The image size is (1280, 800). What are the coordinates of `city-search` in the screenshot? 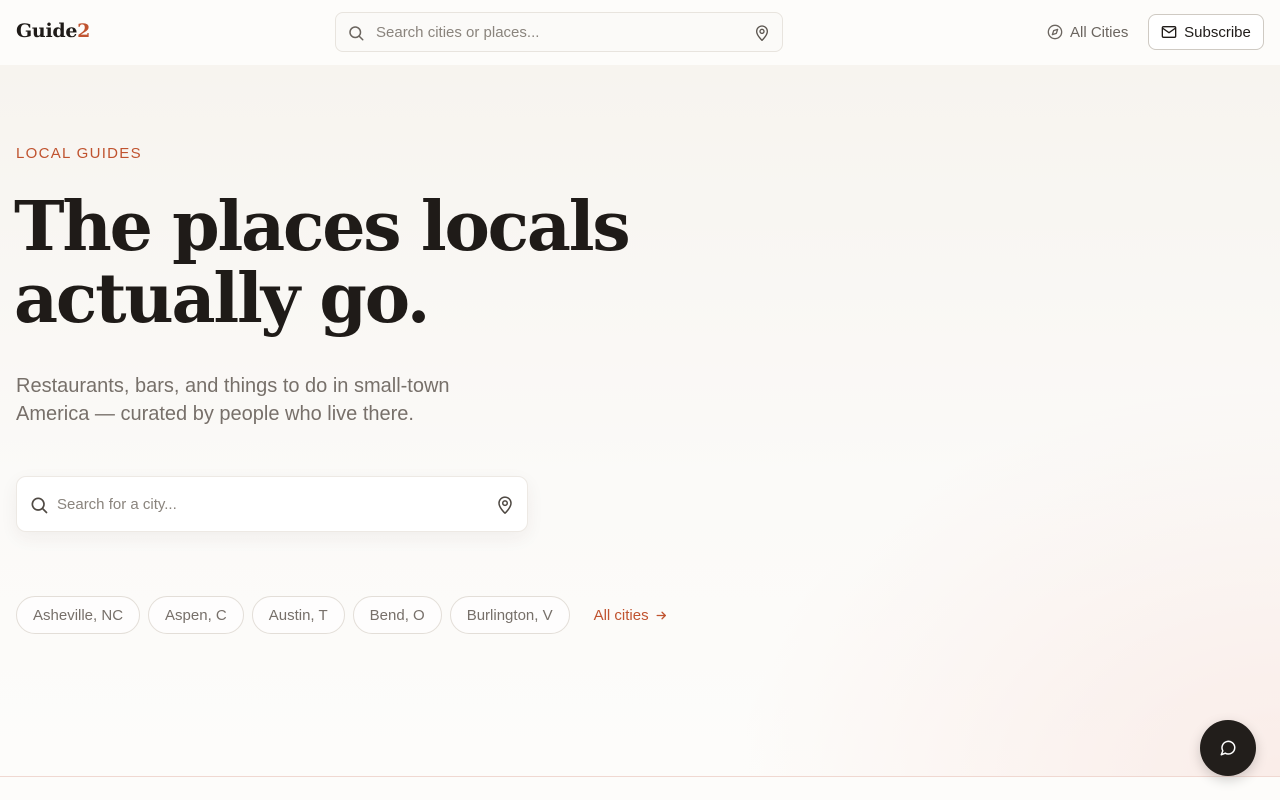 It's located at (272, 504).